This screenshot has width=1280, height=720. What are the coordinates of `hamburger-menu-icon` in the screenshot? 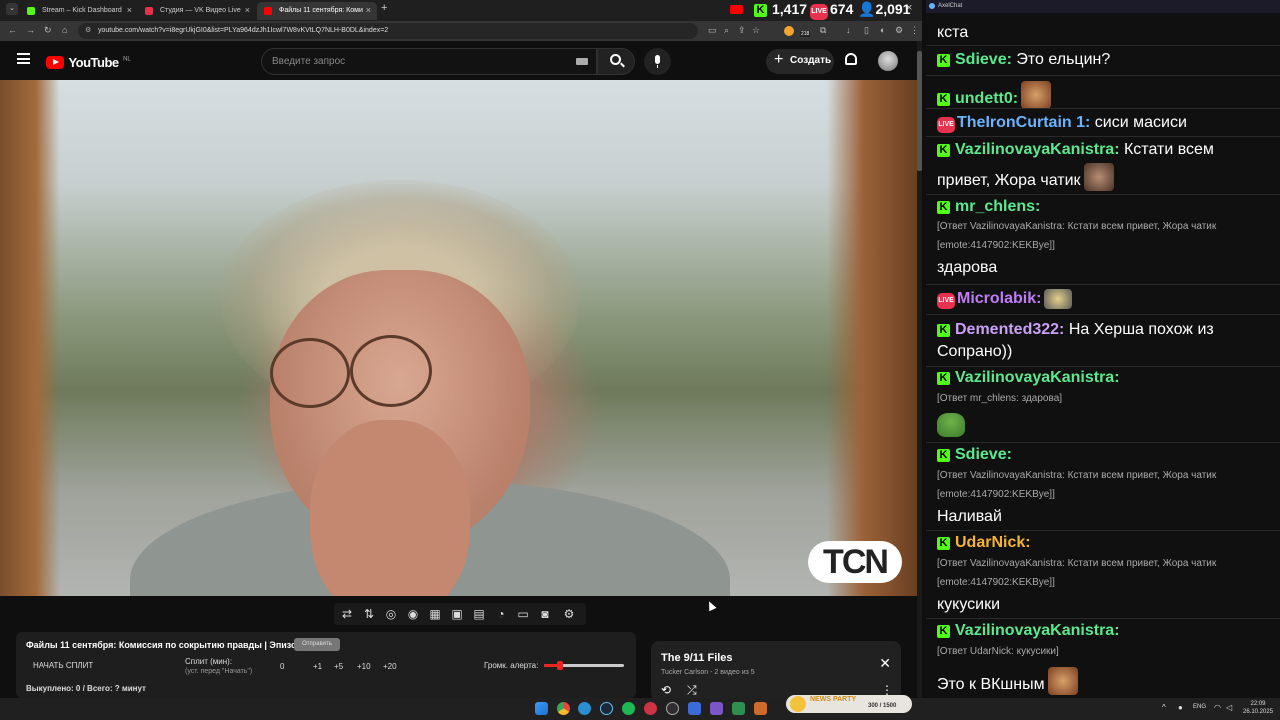 It's located at (23, 58).